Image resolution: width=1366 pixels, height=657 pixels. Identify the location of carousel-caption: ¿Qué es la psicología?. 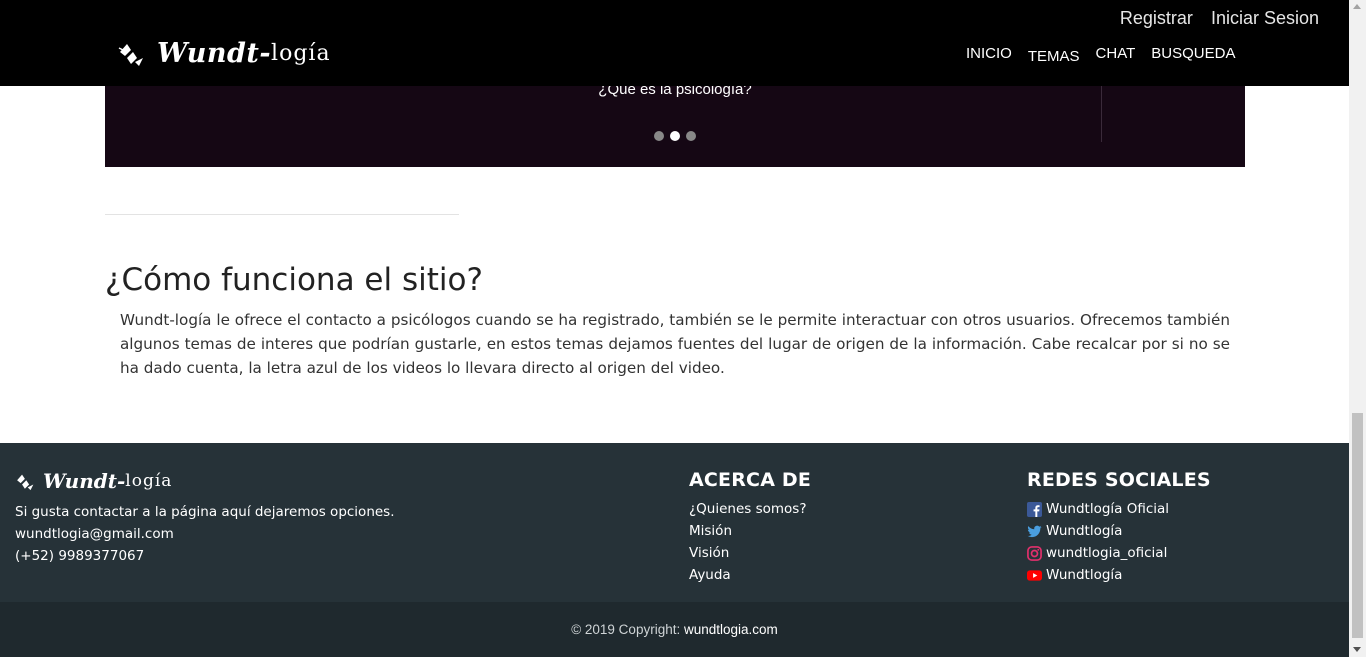
(675, 90).